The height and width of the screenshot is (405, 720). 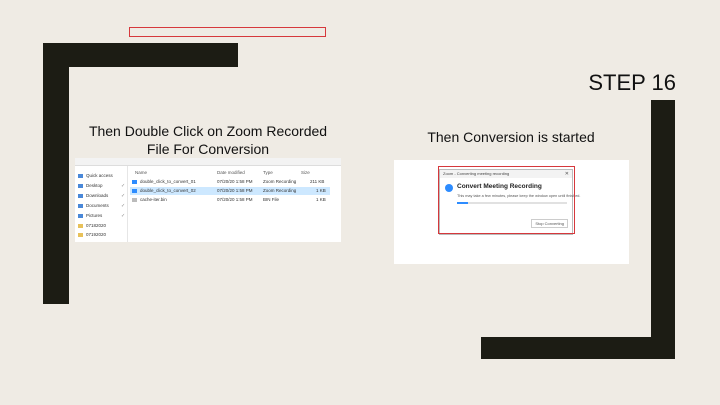 What do you see at coordinates (80, 205) in the screenshot?
I see `document-icon` at bounding box center [80, 205].